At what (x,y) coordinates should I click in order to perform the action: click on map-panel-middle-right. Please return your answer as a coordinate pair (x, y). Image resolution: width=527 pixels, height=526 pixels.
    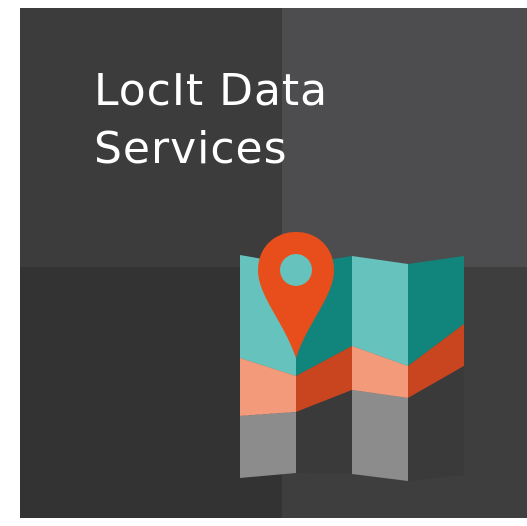
    Looking at the image, I should click on (380, 368).